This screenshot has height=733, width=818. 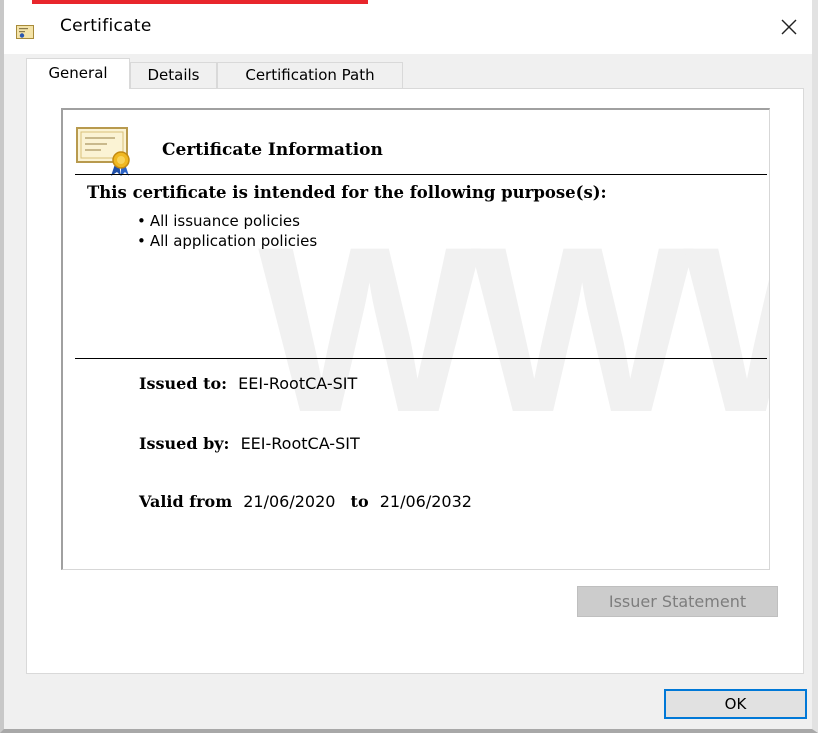 I want to click on issued-by-row: Issued by: EEI-RootCA-SIT, so click(x=249, y=443).